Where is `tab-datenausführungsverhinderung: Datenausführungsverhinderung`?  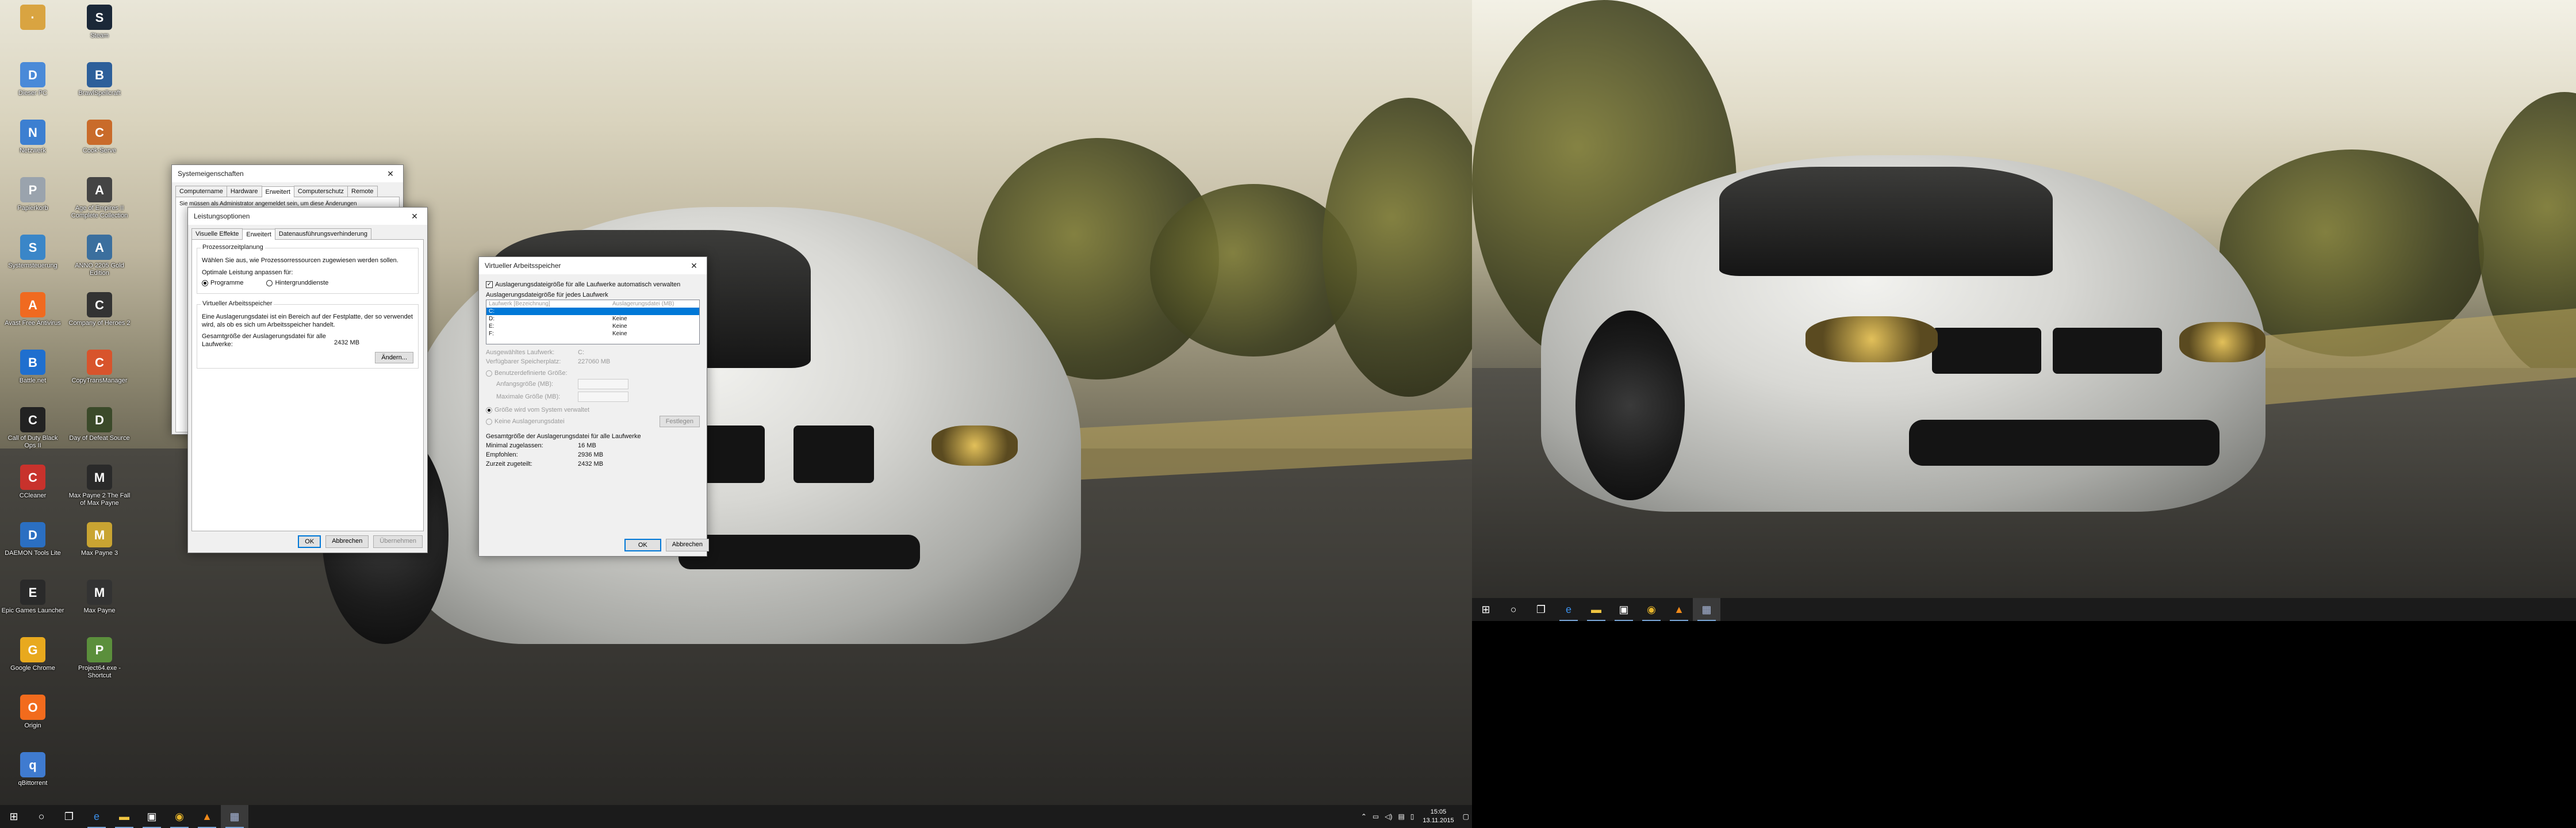 tab-datenausführungsverhinderung: Datenausführungsverhinderung is located at coordinates (322, 233).